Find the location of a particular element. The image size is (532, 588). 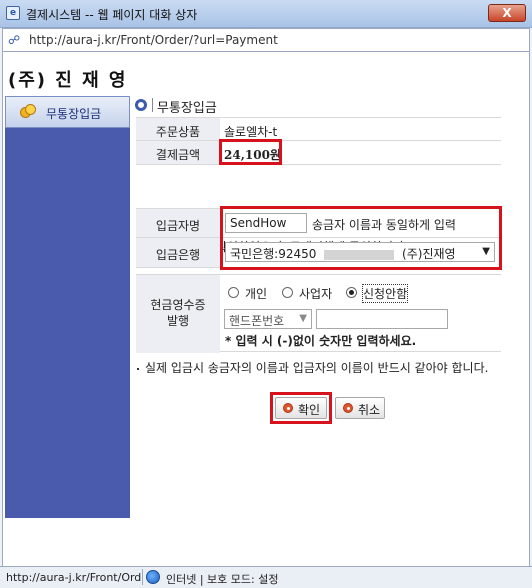

cash-receipt-label: 현금영수증 발행 is located at coordinates (178, 314).